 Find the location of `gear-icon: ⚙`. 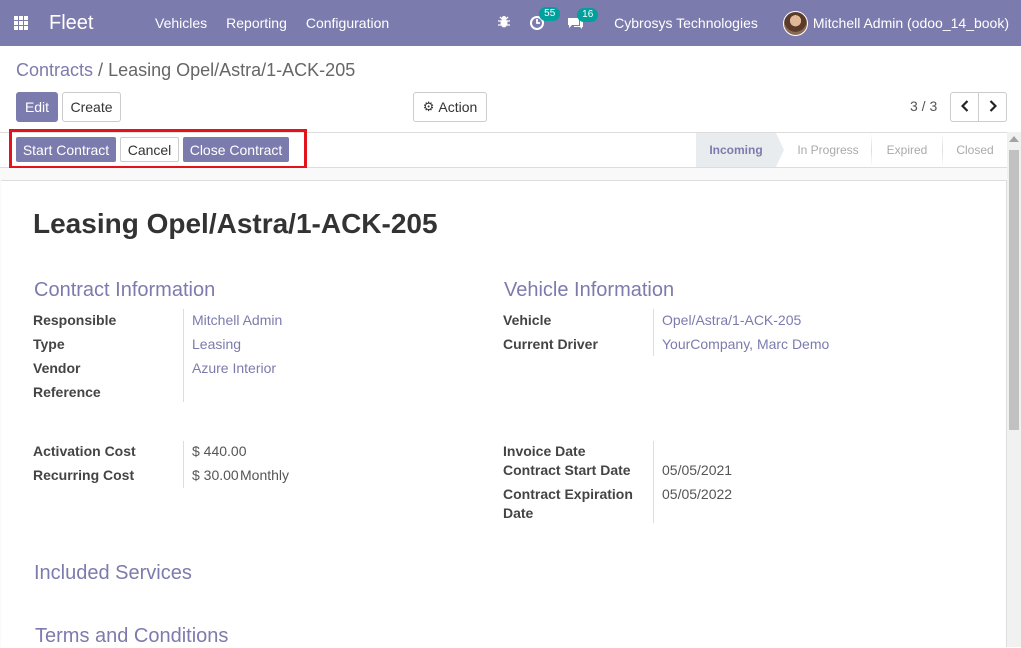

gear-icon: ⚙ is located at coordinates (428, 106).